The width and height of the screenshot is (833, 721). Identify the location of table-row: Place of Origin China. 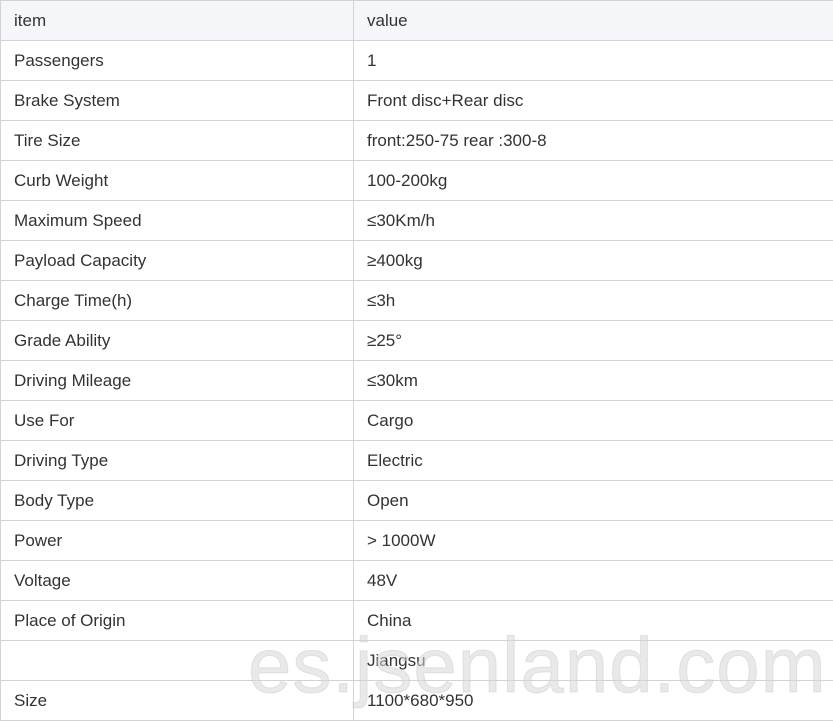
(416, 620).